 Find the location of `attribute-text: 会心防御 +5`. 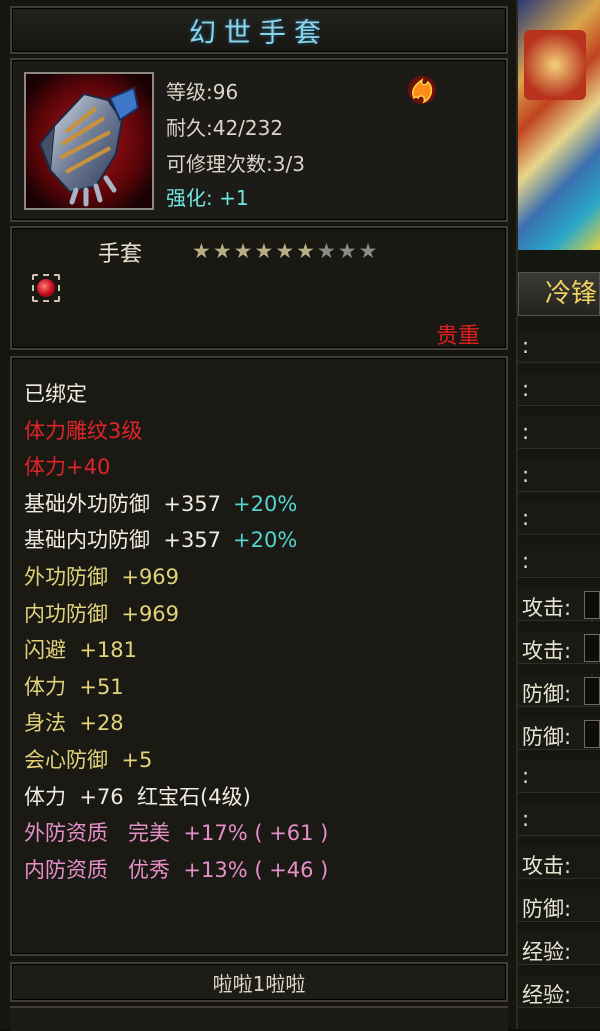

attribute-text: 会心防御 +5 is located at coordinates (88, 760).